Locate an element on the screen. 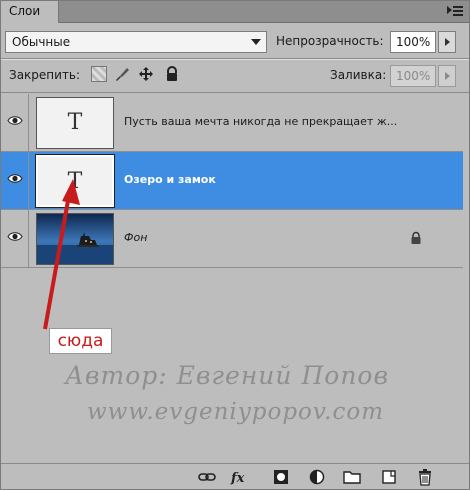 The height and width of the screenshot is (490, 470). opacity-slider-button is located at coordinates (447, 42).